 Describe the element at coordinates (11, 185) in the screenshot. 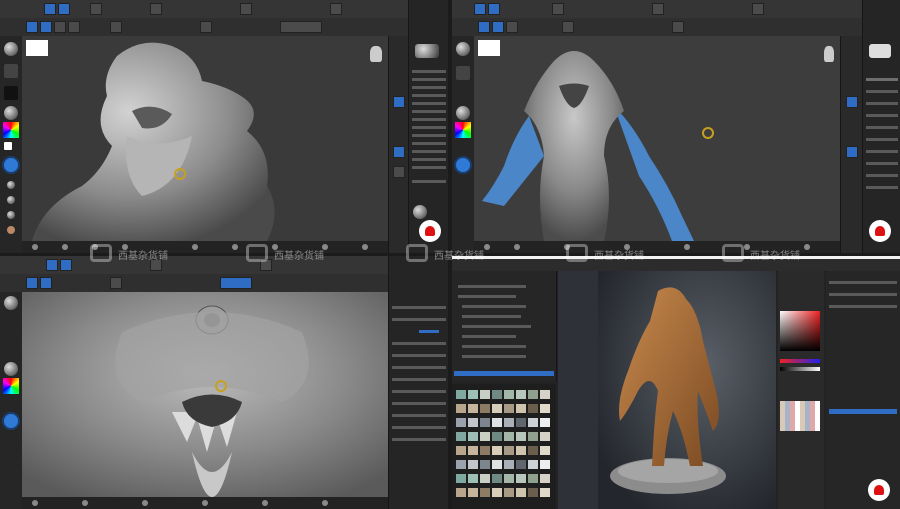

I see `brush-preset-icon` at that location.